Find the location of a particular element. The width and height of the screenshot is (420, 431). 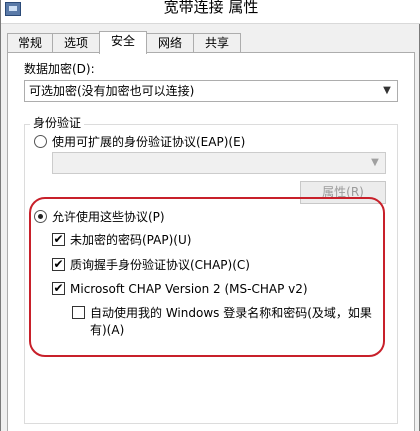

auto-logon-label-line2: 有)(A) is located at coordinates (107, 330).